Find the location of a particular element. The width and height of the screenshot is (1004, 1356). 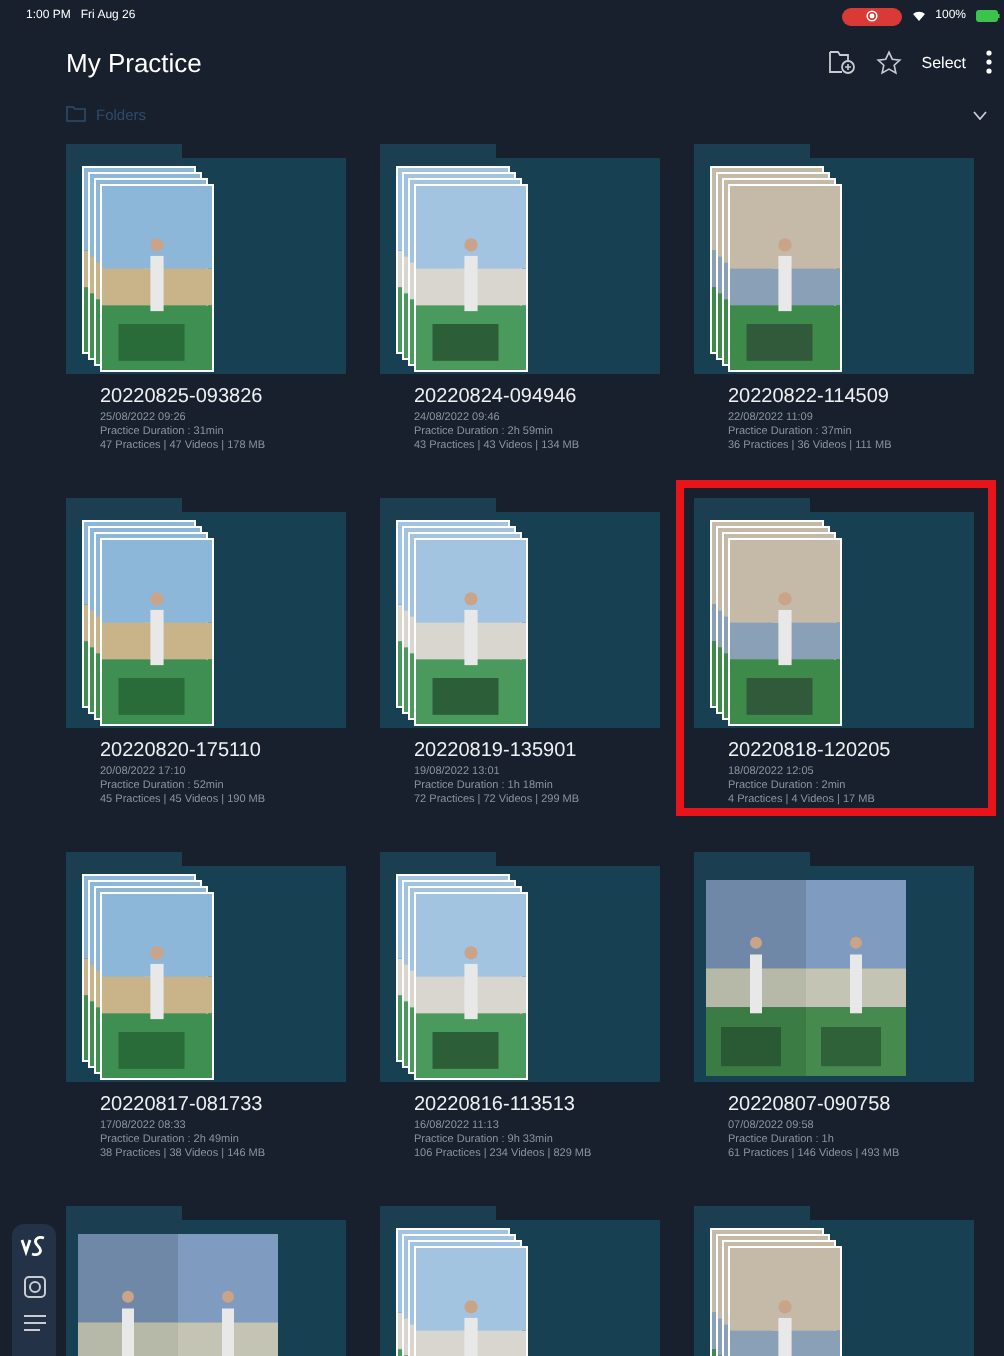

folder-name: 20220824-094946 is located at coordinates (496, 397).